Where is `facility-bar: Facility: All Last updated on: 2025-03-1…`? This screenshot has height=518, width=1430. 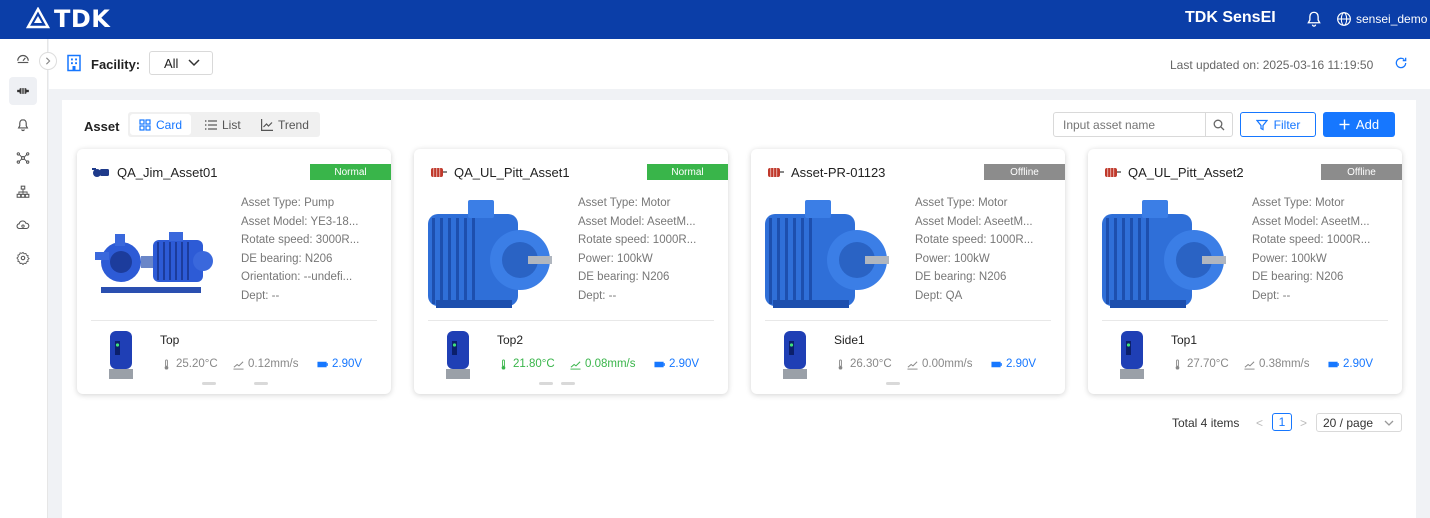 facility-bar: Facility: All Last updated on: 2025-03-1… is located at coordinates (739, 64).